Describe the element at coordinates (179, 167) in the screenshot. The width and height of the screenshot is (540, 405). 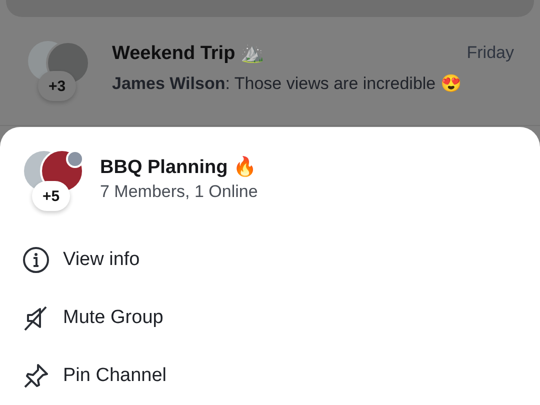
I see `group-name: BBQ Planning 🔥` at that location.